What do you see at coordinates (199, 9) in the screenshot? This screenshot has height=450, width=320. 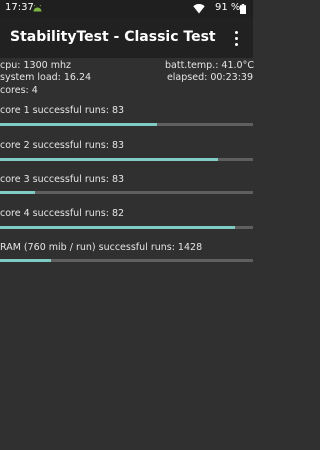 I see `wifi-icon` at bounding box center [199, 9].